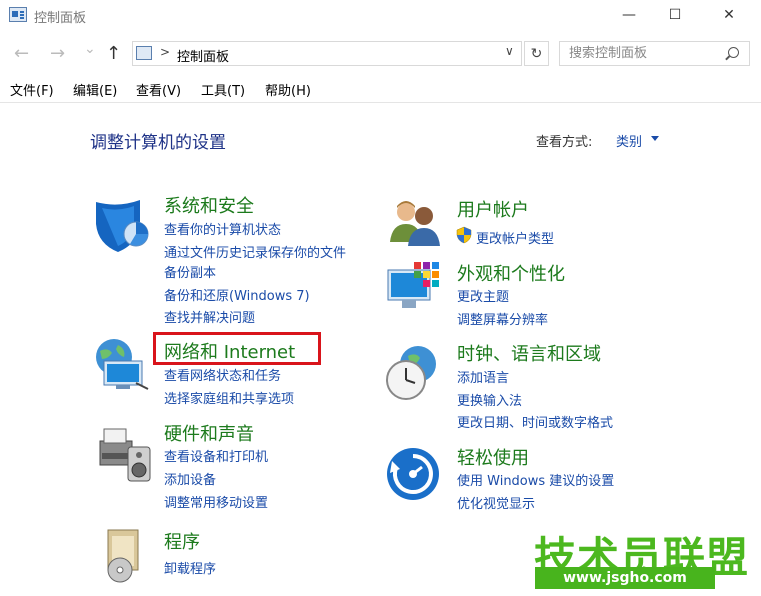 This screenshot has width=761, height=596. Describe the element at coordinates (21, 53) in the screenshot. I see `back-arrow-icon: ←` at that location.